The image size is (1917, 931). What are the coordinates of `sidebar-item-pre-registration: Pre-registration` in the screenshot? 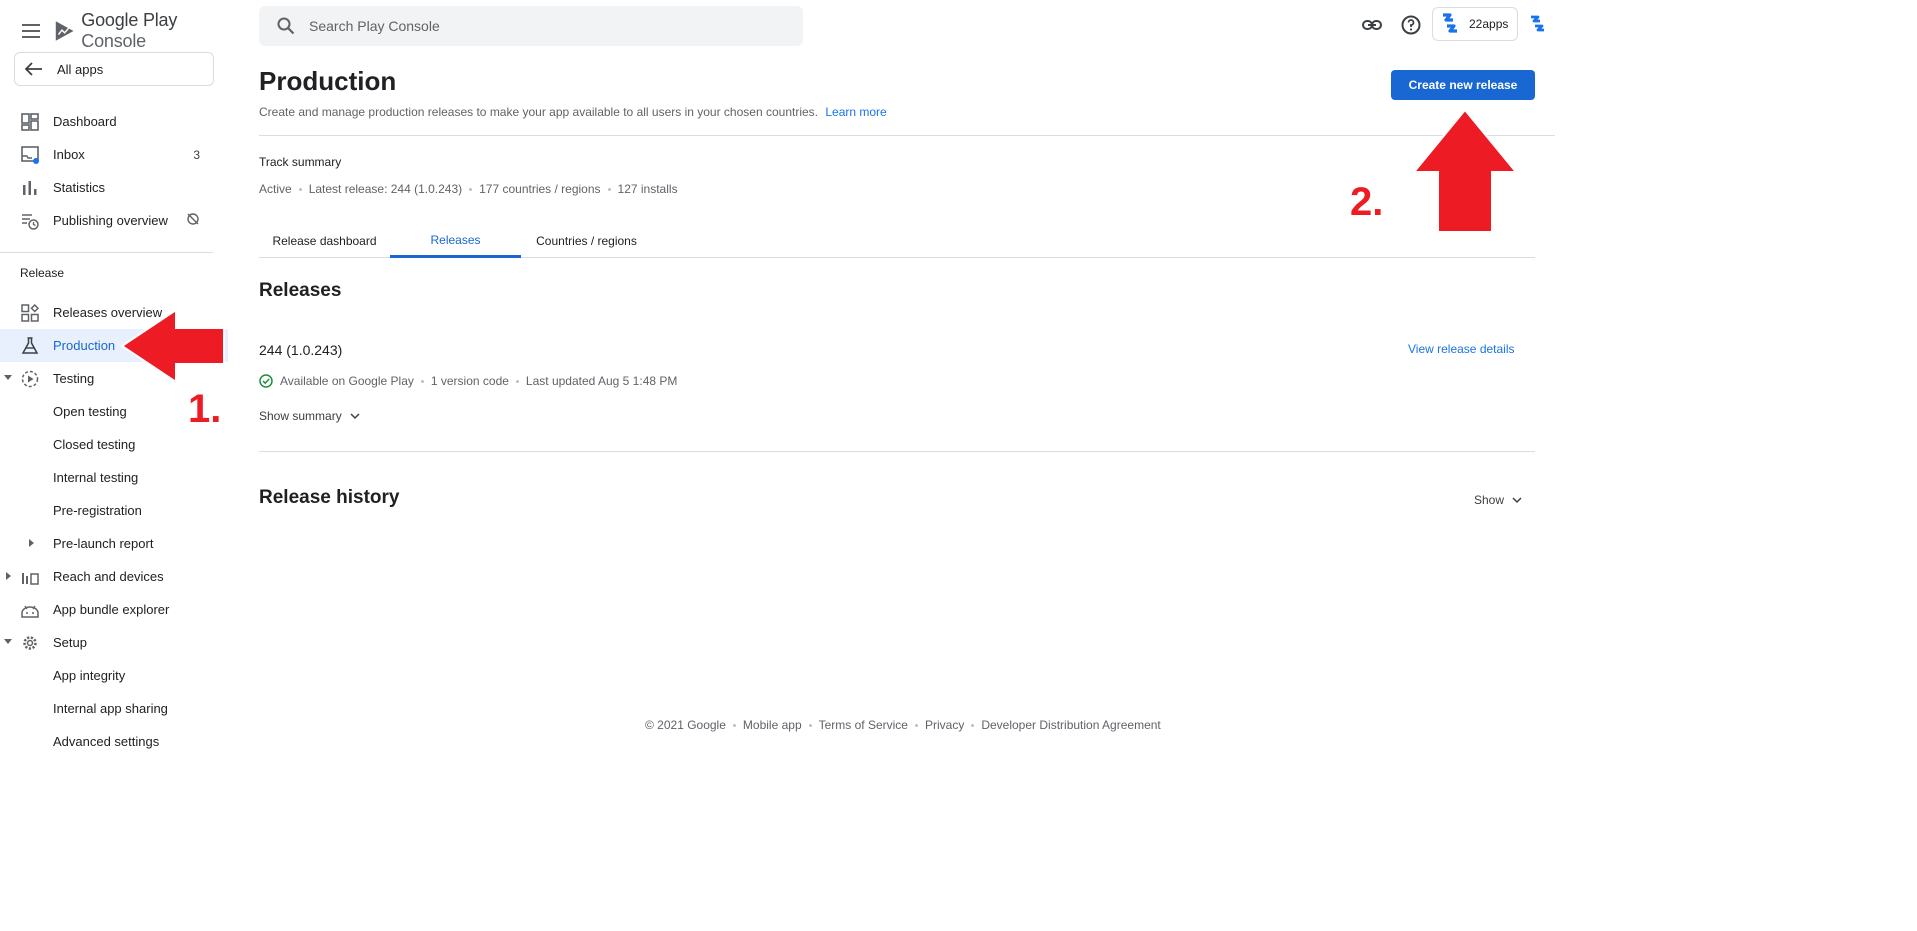 It's located at (114, 510).